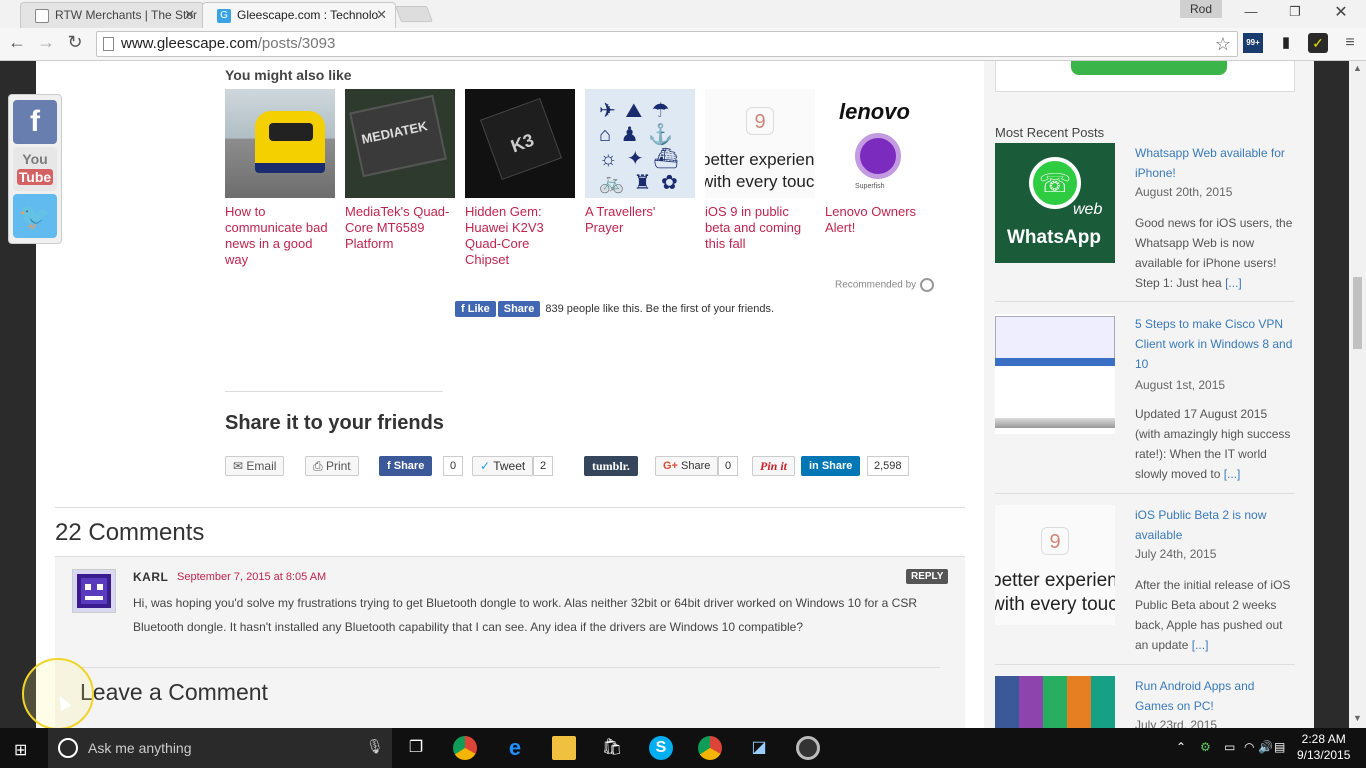  What do you see at coordinates (475, 309) in the screenshot?
I see `fb-like-button: f Like` at bounding box center [475, 309].